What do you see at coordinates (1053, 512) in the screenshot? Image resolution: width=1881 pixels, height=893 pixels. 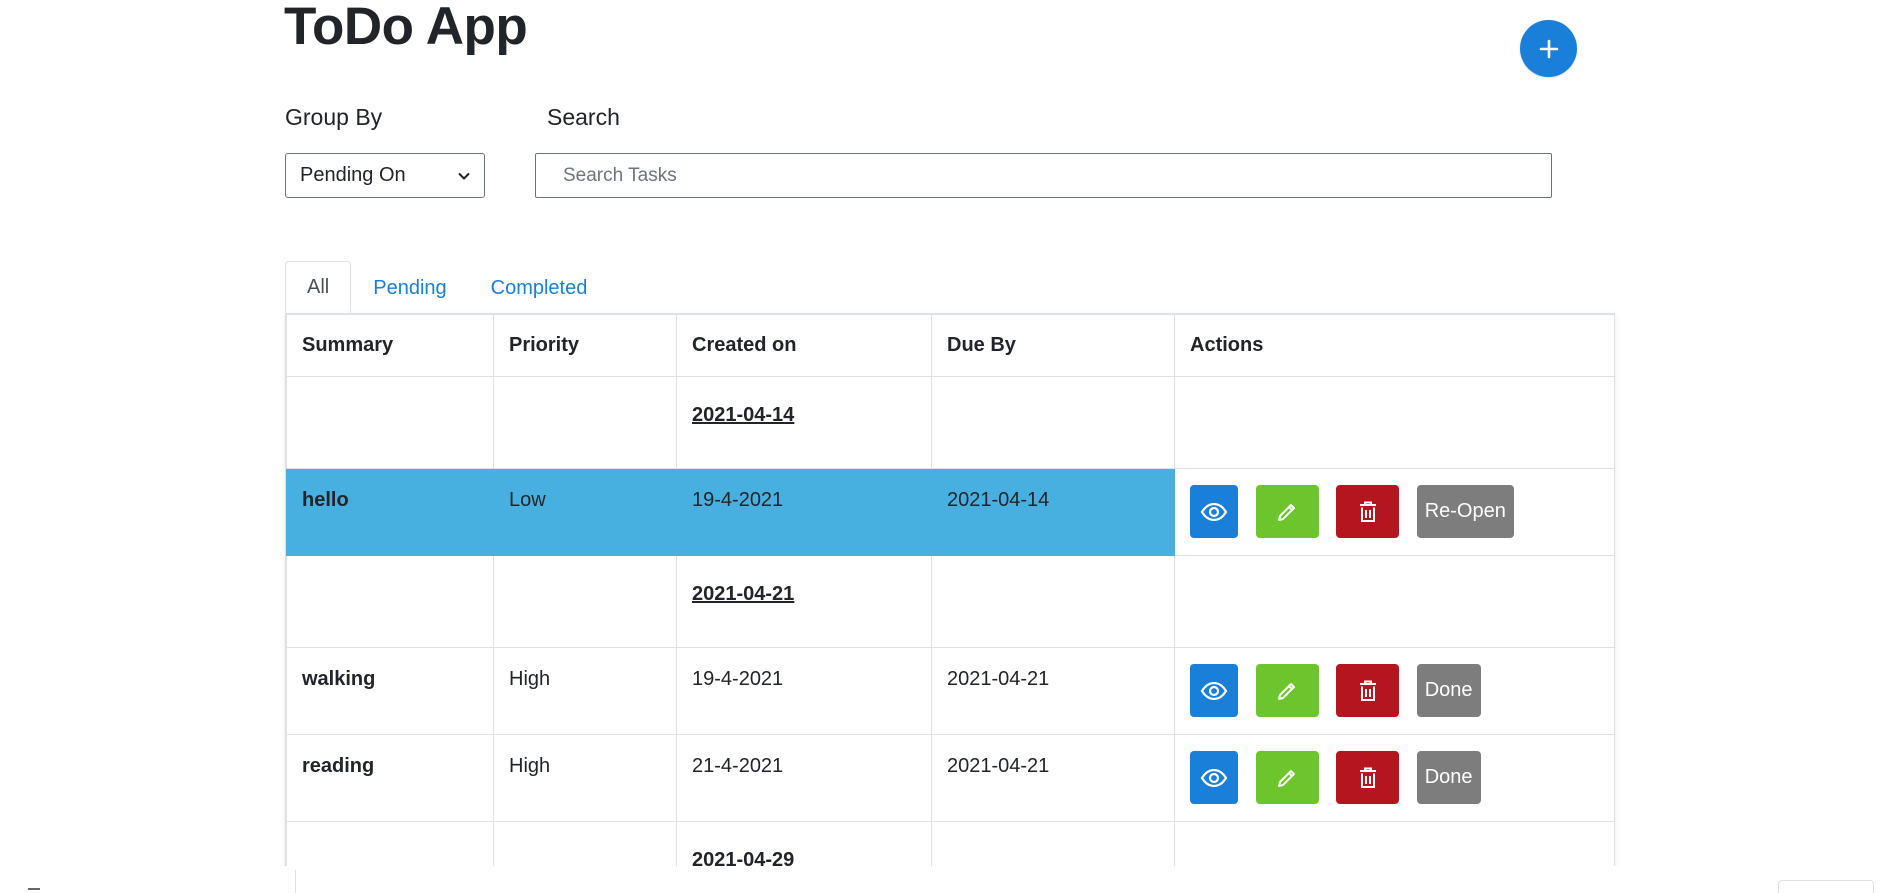 I see `task-due-by: 2021-04-14` at bounding box center [1053, 512].